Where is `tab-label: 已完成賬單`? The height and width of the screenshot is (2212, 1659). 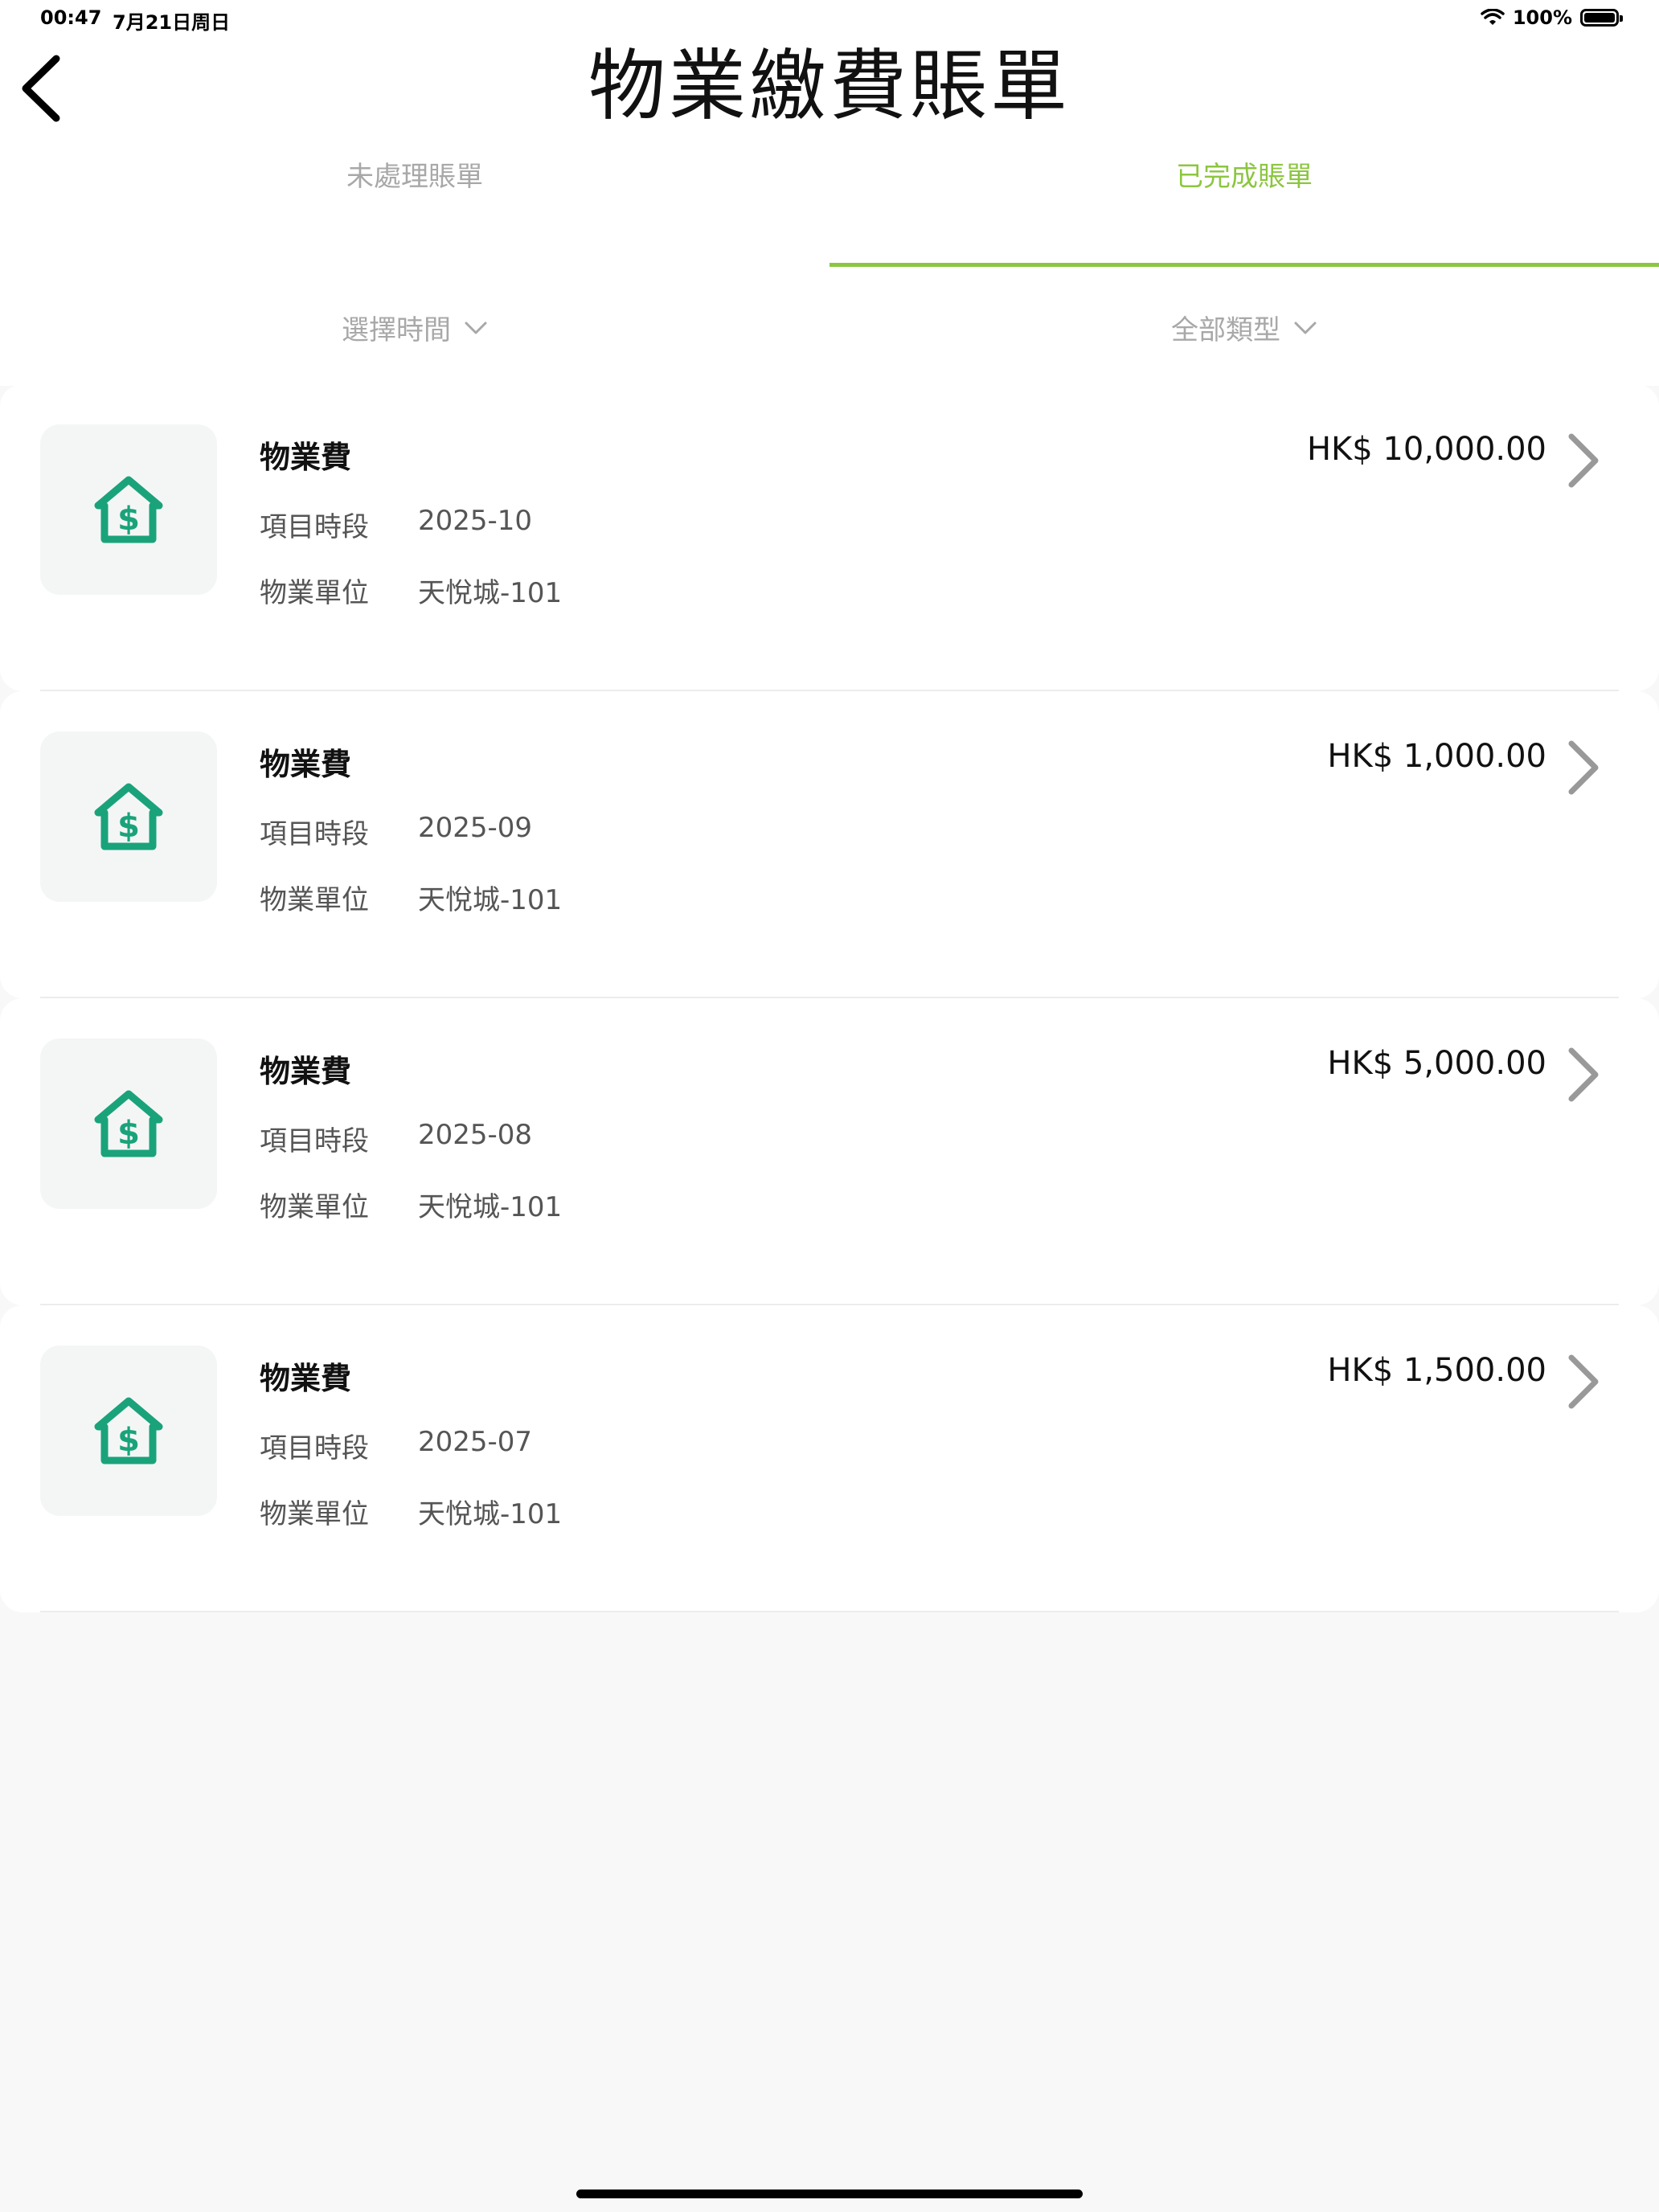
tab-label: 已完成賬單 is located at coordinates (1244, 177).